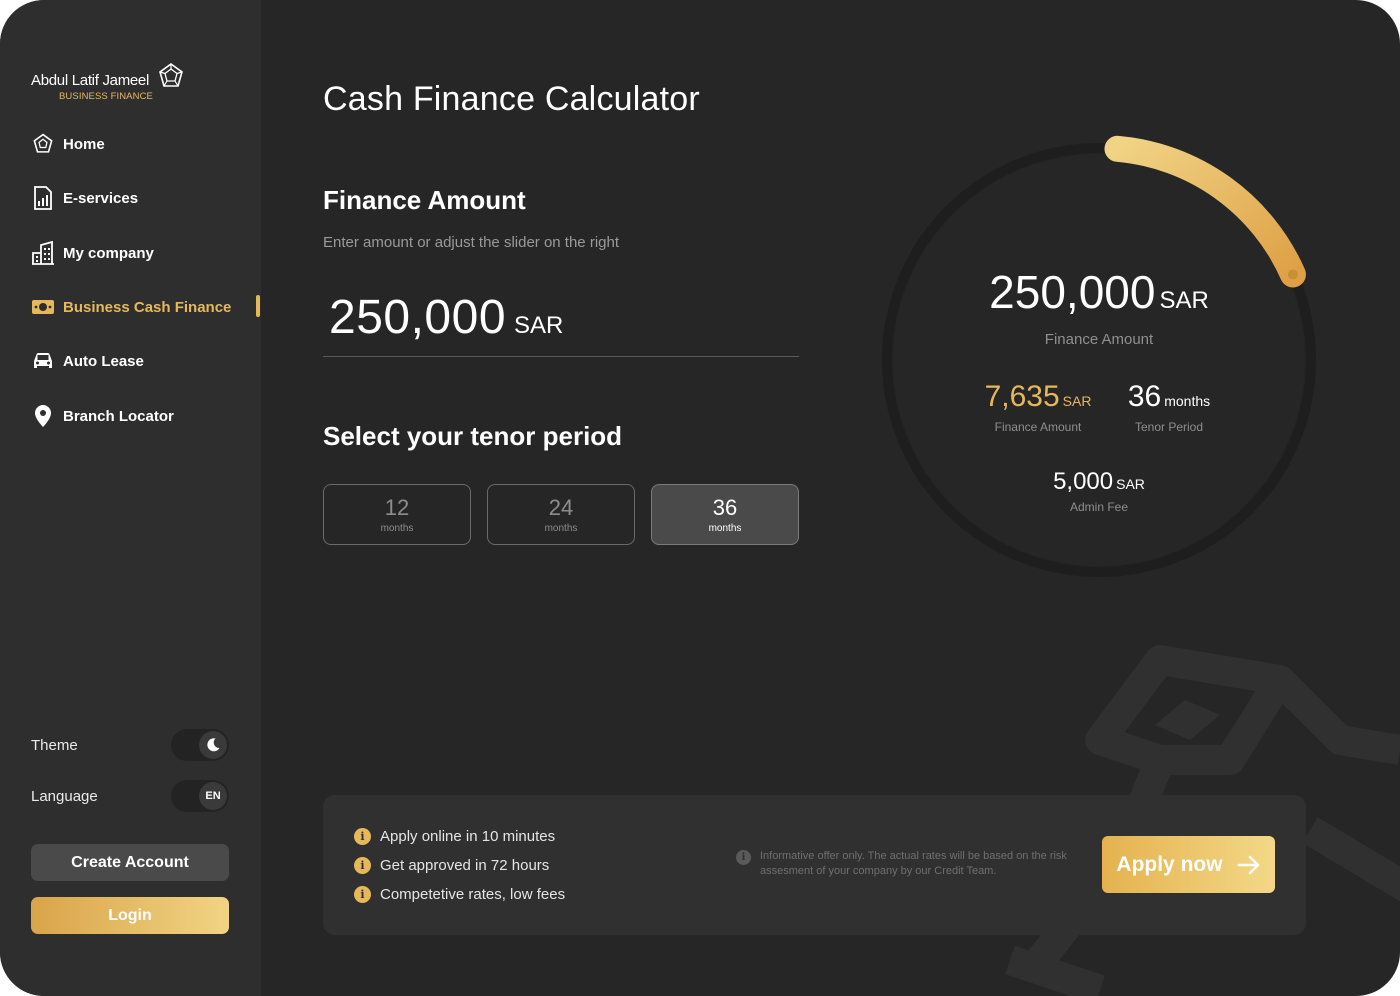 Image resolution: width=1400 pixels, height=996 pixels. Describe the element at coordinates (1187, 401) in the screenshot. I see `summary-tenor-unit: months` at that location.